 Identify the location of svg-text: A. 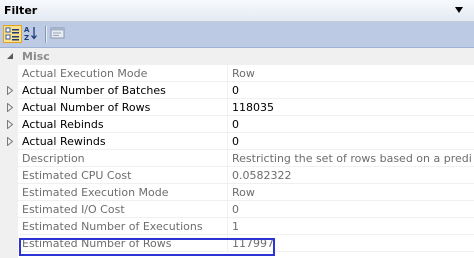
(27, 30).